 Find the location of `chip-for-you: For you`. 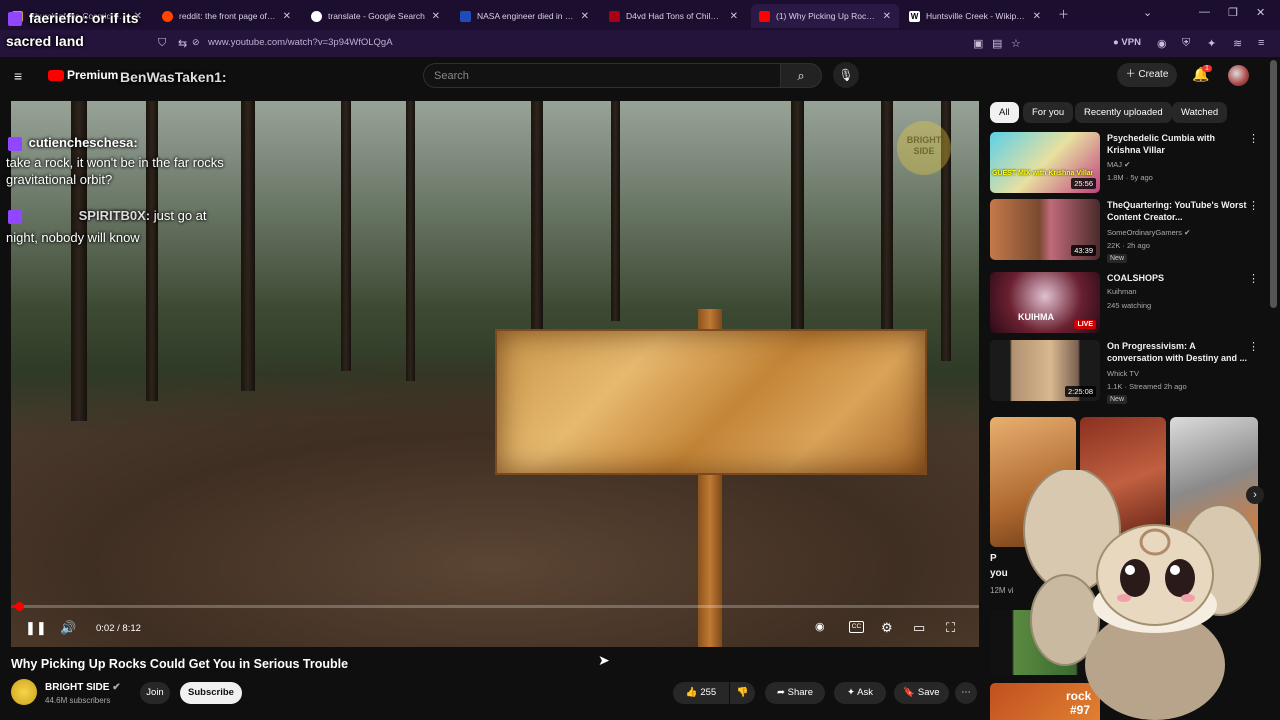

chip-for-you: For you is located at coordinates (1048, 112).